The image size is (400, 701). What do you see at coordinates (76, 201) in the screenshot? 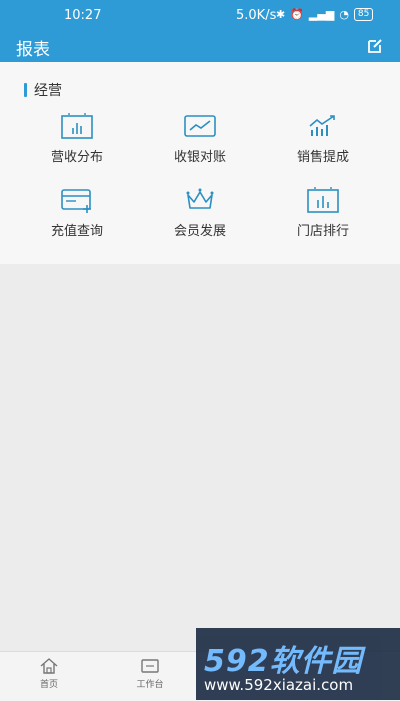
I see `card-plus-icon` at bounding box center [76, 201].